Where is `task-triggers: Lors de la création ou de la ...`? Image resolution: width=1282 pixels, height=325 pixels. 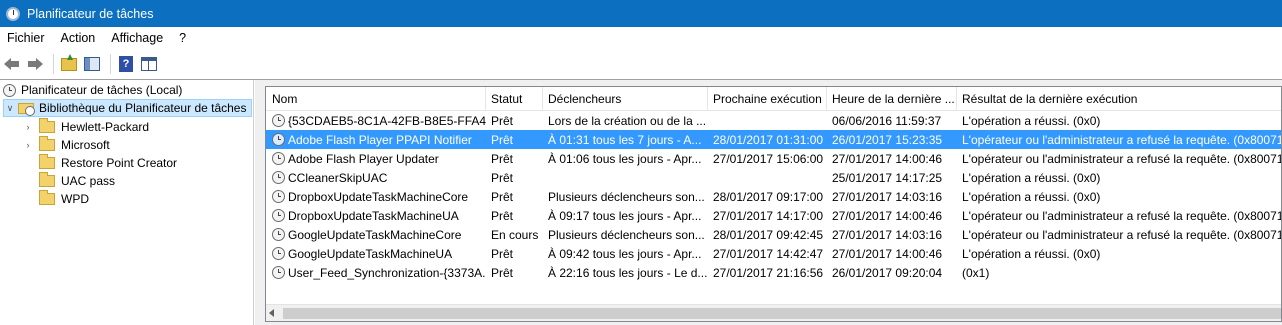 task-triggers: Lors de la création ou de la ... is located at coordinates (627, 120).